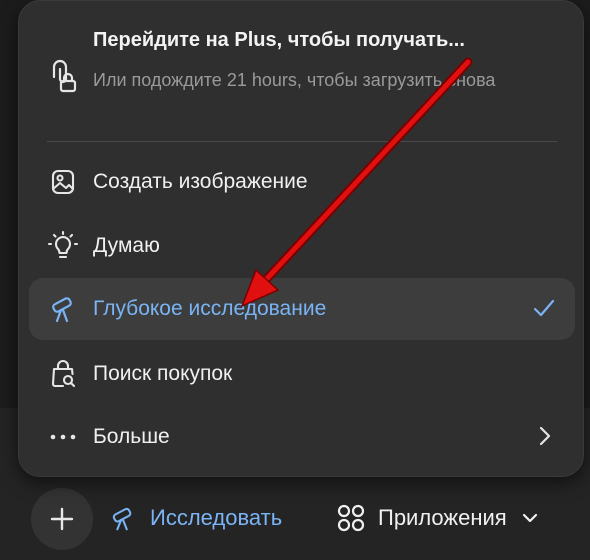  What do you see at coordinates (544, 308) in the screenshot?
I see `checkmark-icon` at bounding box center [544, 308].